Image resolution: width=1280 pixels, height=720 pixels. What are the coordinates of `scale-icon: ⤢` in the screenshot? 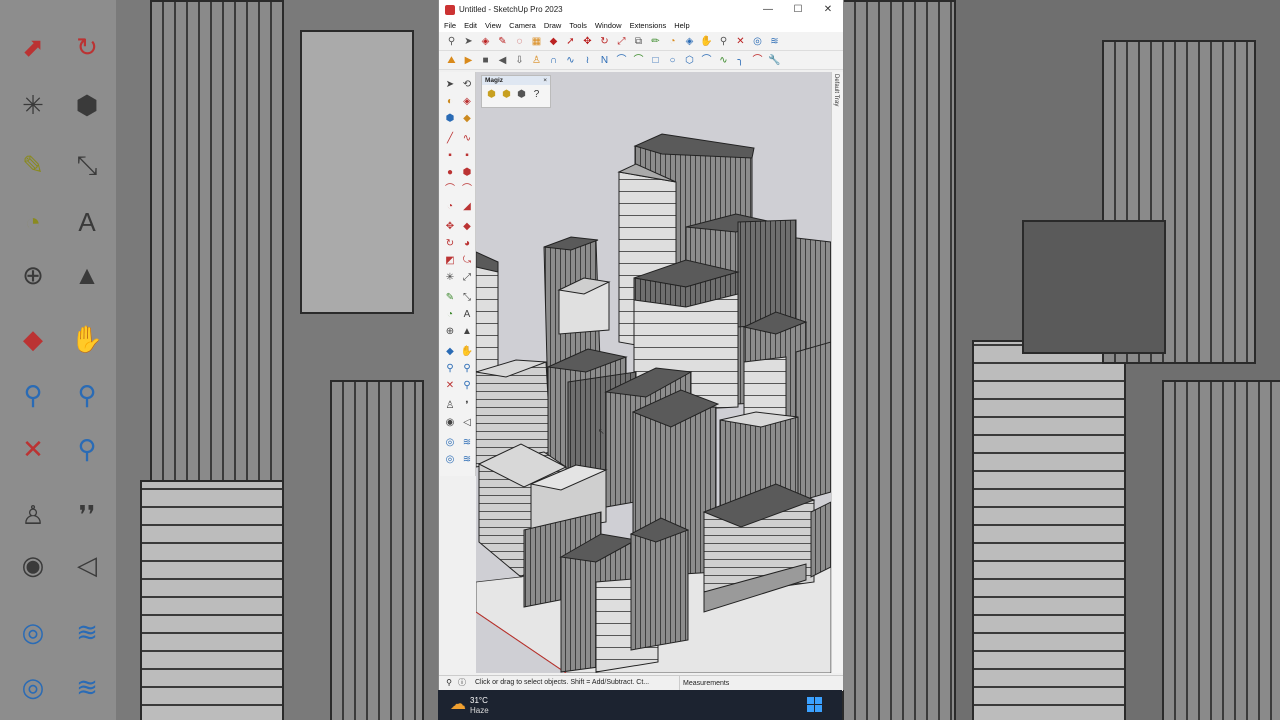 It's located at (621, 41).